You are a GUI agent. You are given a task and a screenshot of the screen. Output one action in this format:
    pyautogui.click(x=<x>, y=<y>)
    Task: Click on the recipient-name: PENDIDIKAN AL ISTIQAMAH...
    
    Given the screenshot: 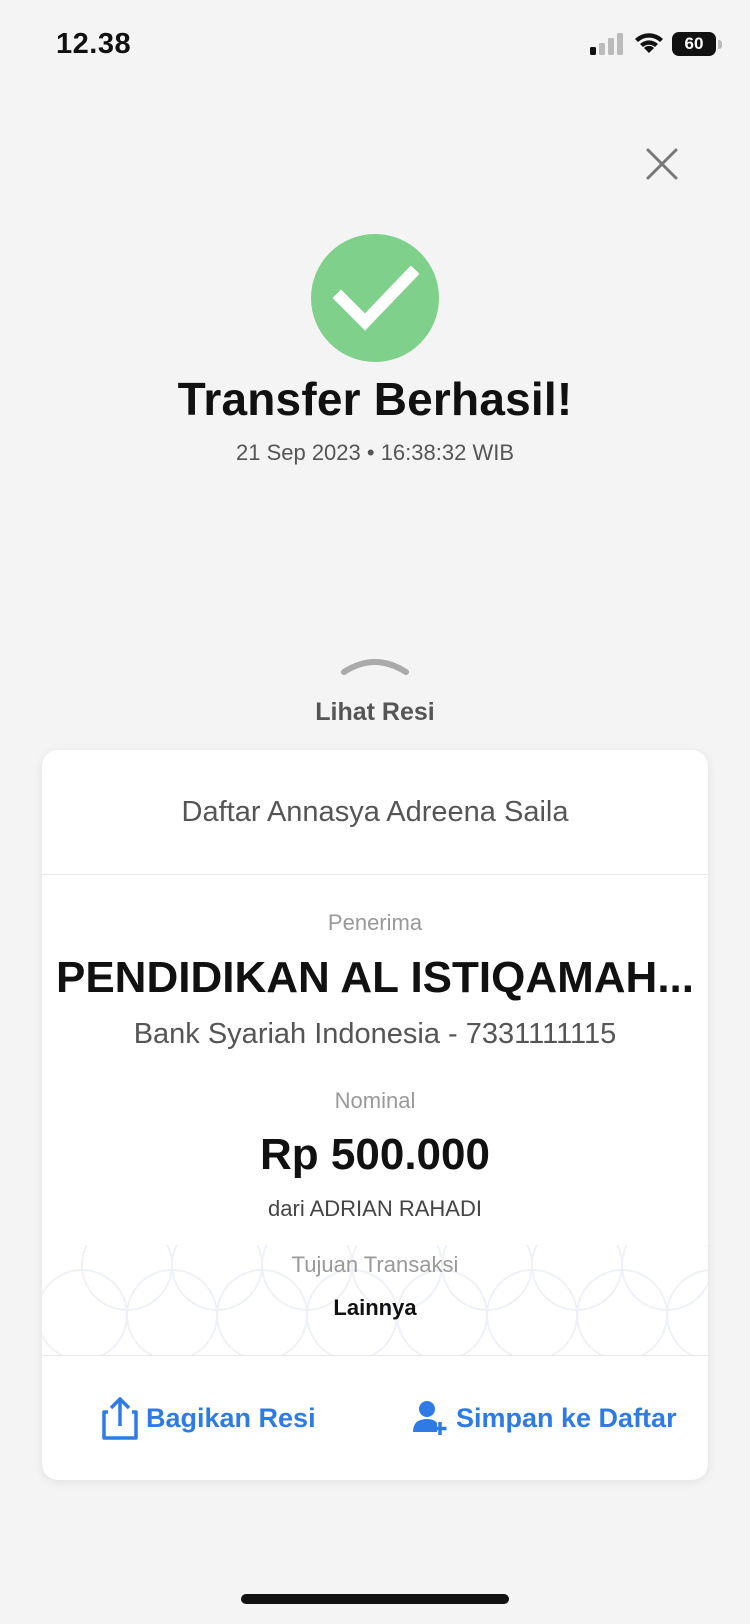 What is the action you would take?
    pyautogui.click(x=375, y=977)
    